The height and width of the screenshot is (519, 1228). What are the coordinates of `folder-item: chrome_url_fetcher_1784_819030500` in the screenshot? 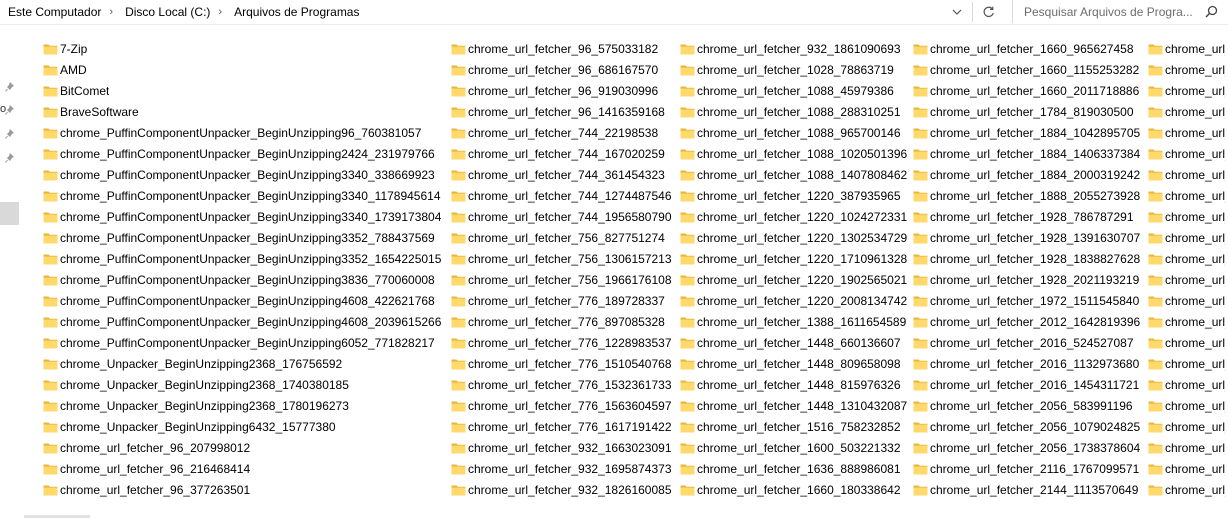 It's located at (1024, 111).